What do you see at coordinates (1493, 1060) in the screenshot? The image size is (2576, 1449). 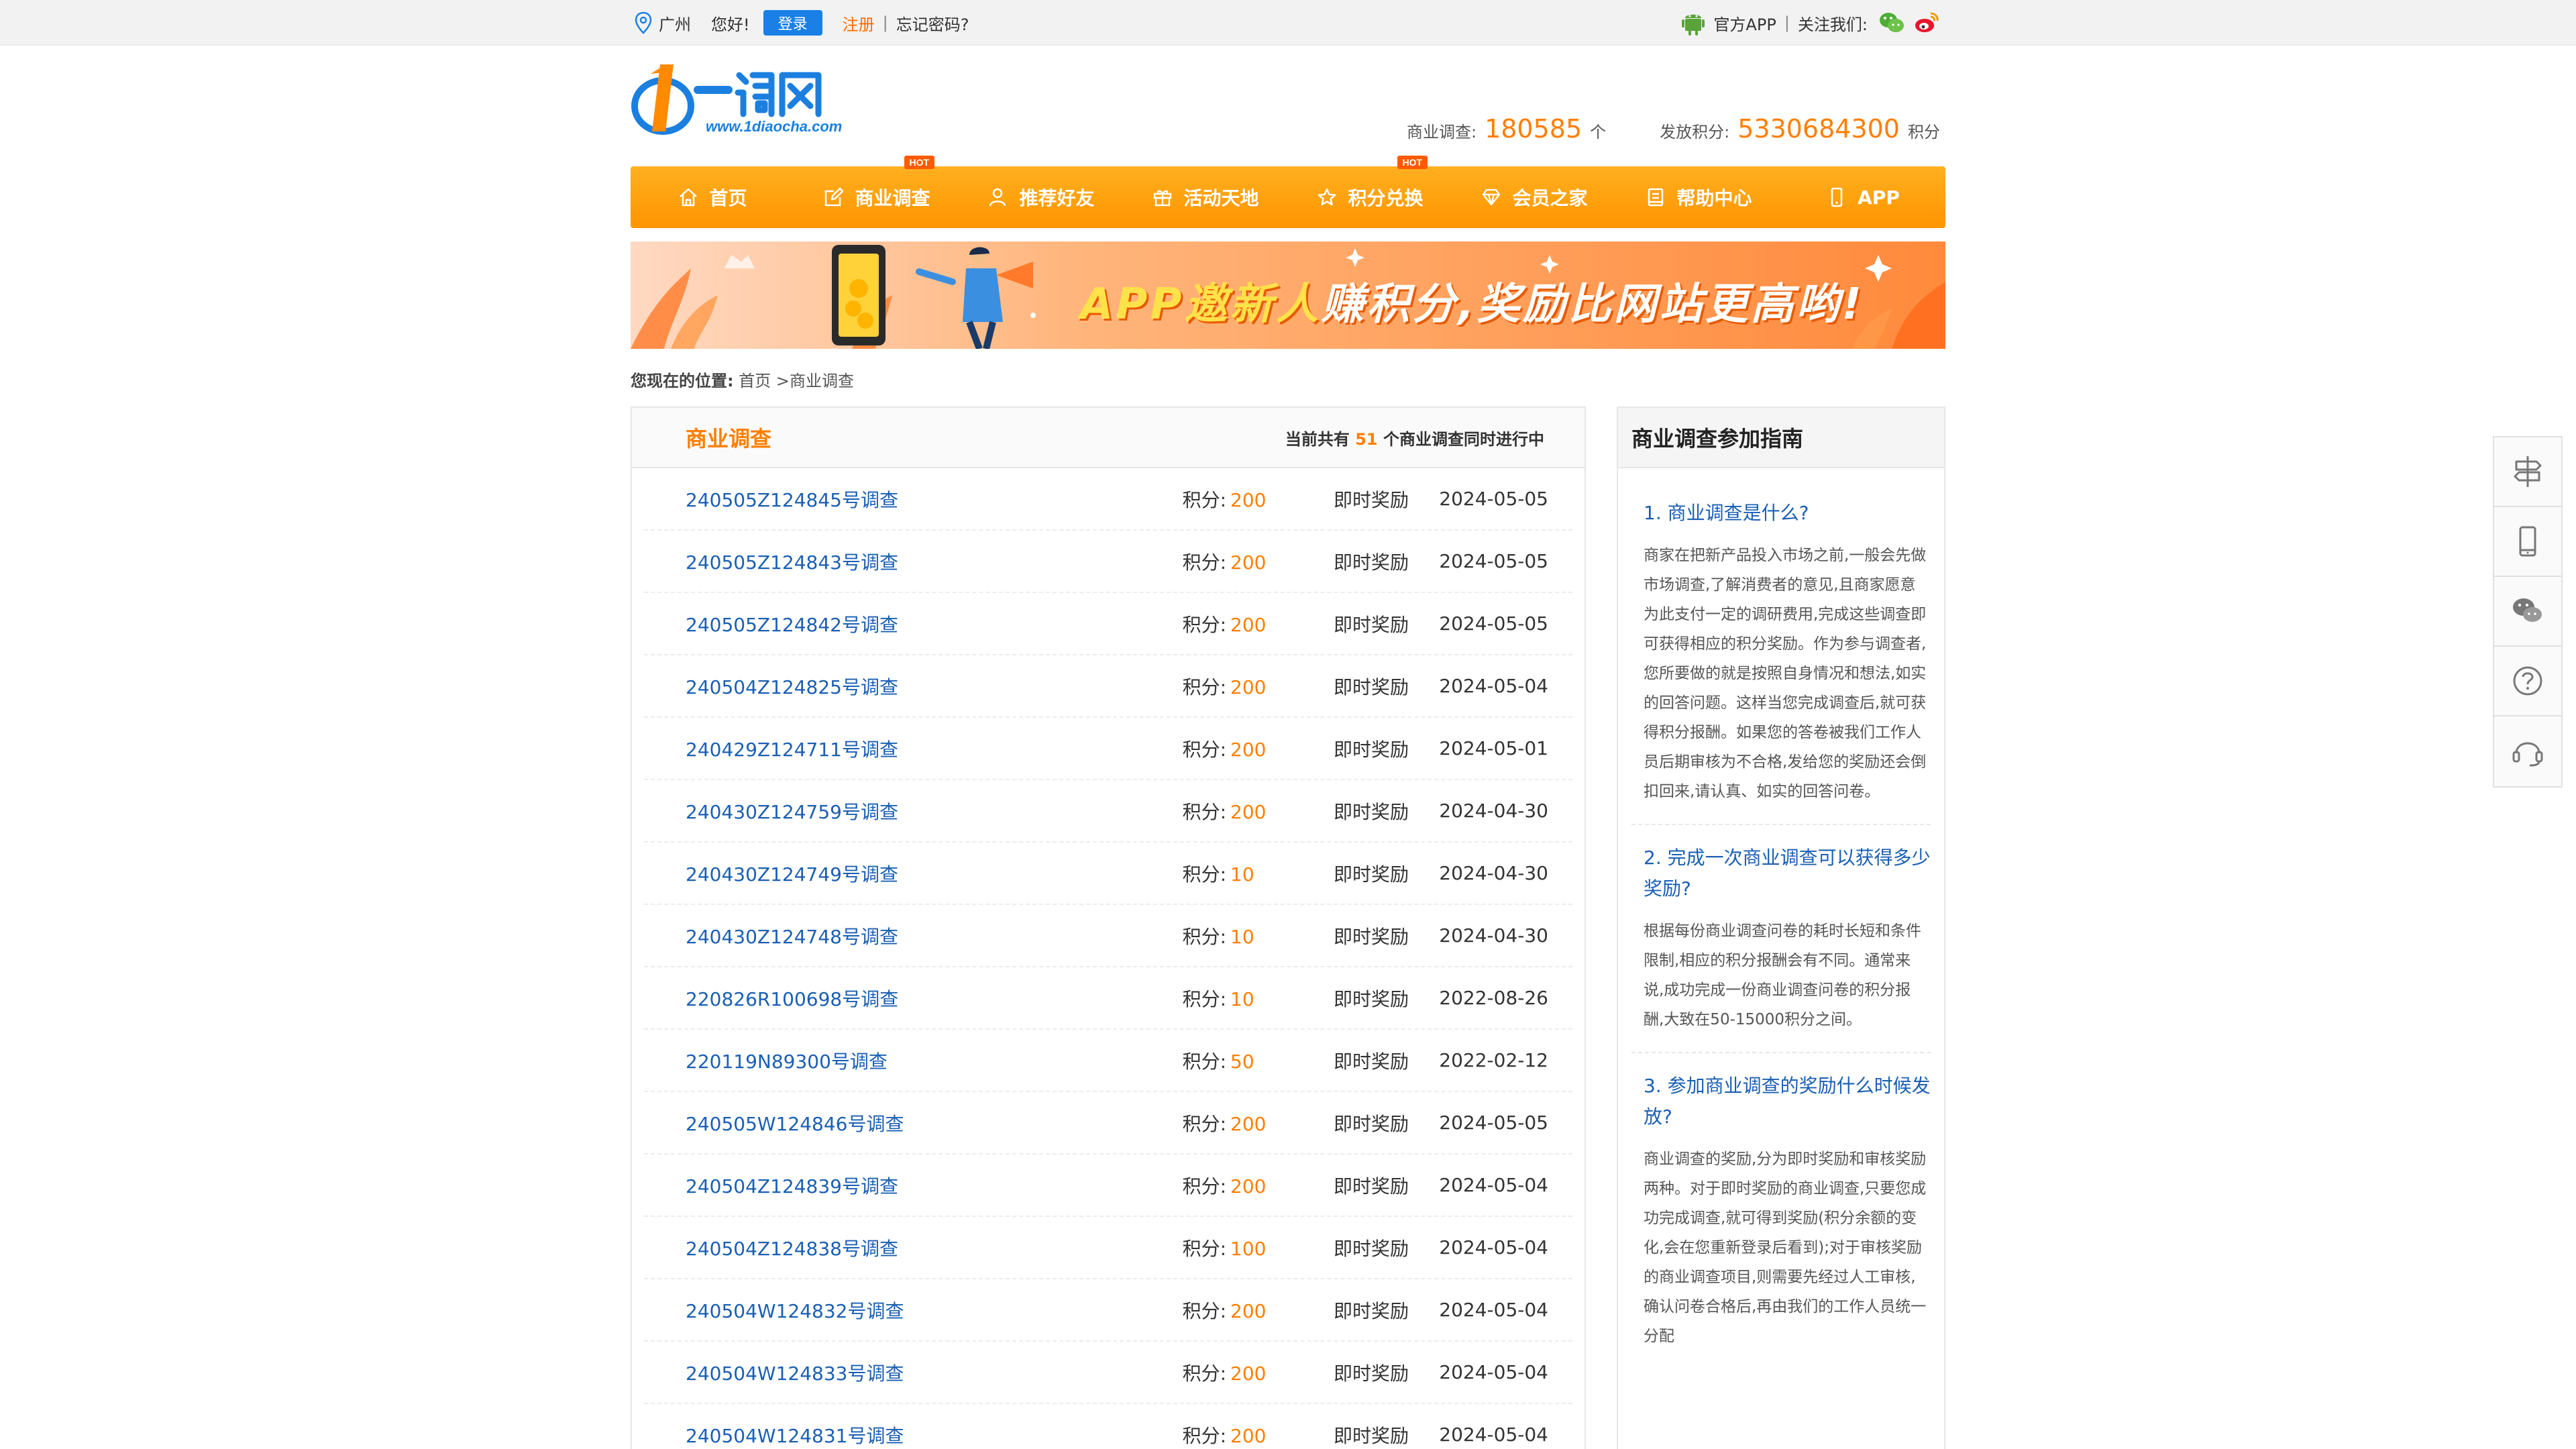 I see `survey-date: 2022-02-12` at bounding box center [1493, 1060].